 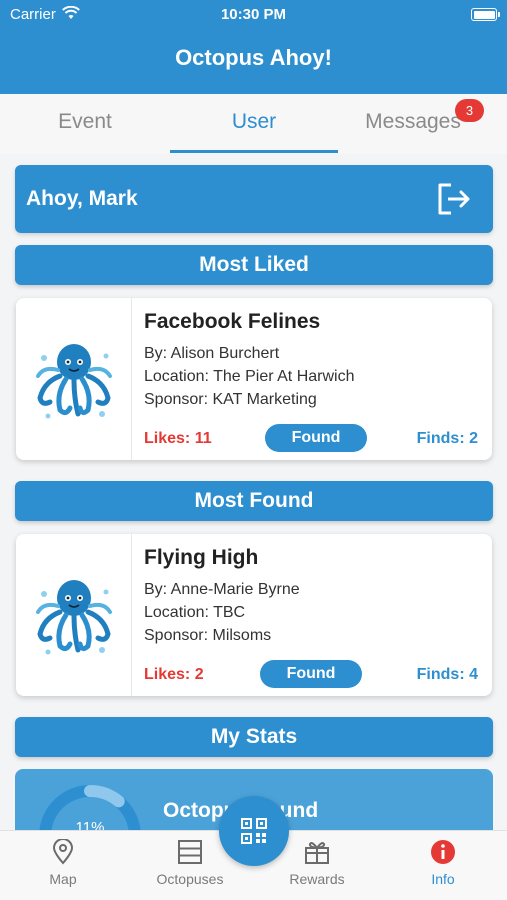 What do you see at coordinates (254, 151) in the screenshot?
I see `active-tab-indicator` at bounding box center [254, 151].